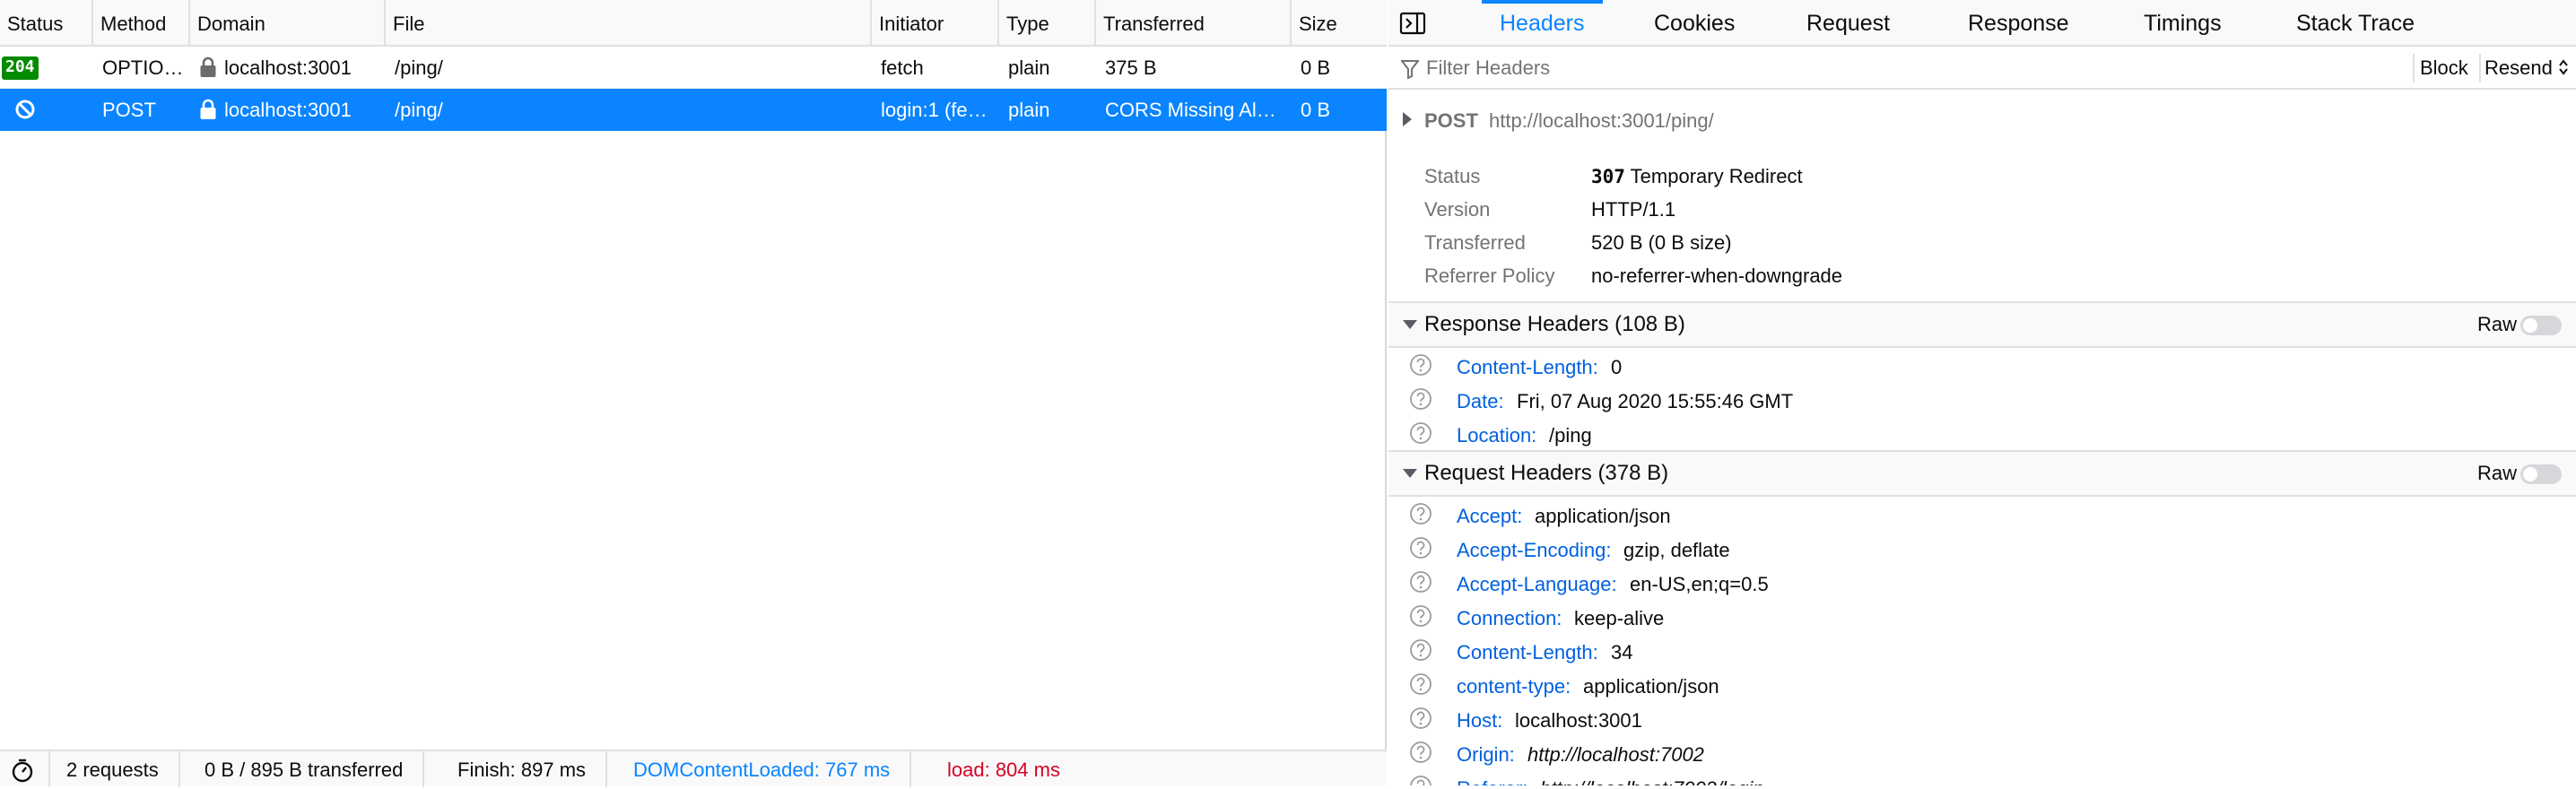 The width and height of the screenshot is (2576, 789). I want to click on header-value: en-US,en;q=0.5, so click(1699, 584).